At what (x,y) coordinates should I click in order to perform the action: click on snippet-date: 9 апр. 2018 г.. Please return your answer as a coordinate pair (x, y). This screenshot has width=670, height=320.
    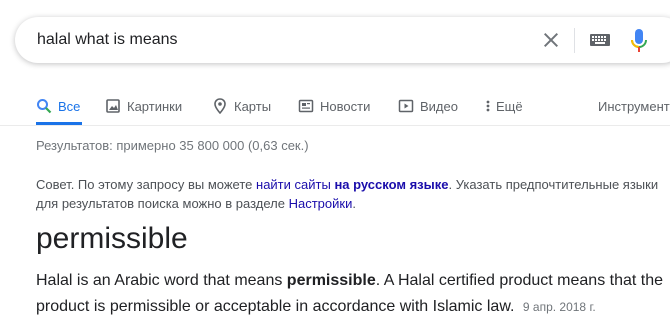
    Looking at the image, I should click on (559, 307).